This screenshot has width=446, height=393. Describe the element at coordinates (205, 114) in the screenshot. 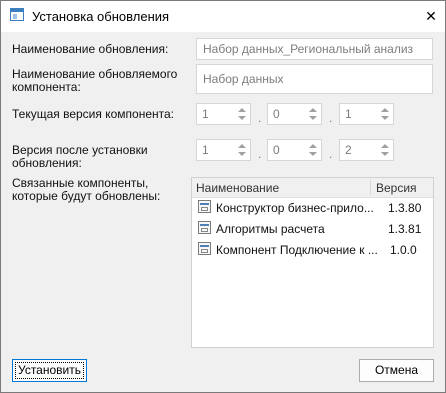

I see `current-version-major-value: 1` at that location.